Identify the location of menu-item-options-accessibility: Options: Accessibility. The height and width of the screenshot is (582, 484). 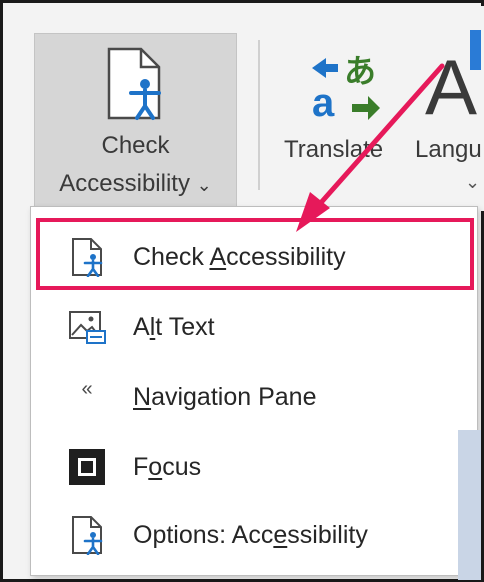
(254, 535).